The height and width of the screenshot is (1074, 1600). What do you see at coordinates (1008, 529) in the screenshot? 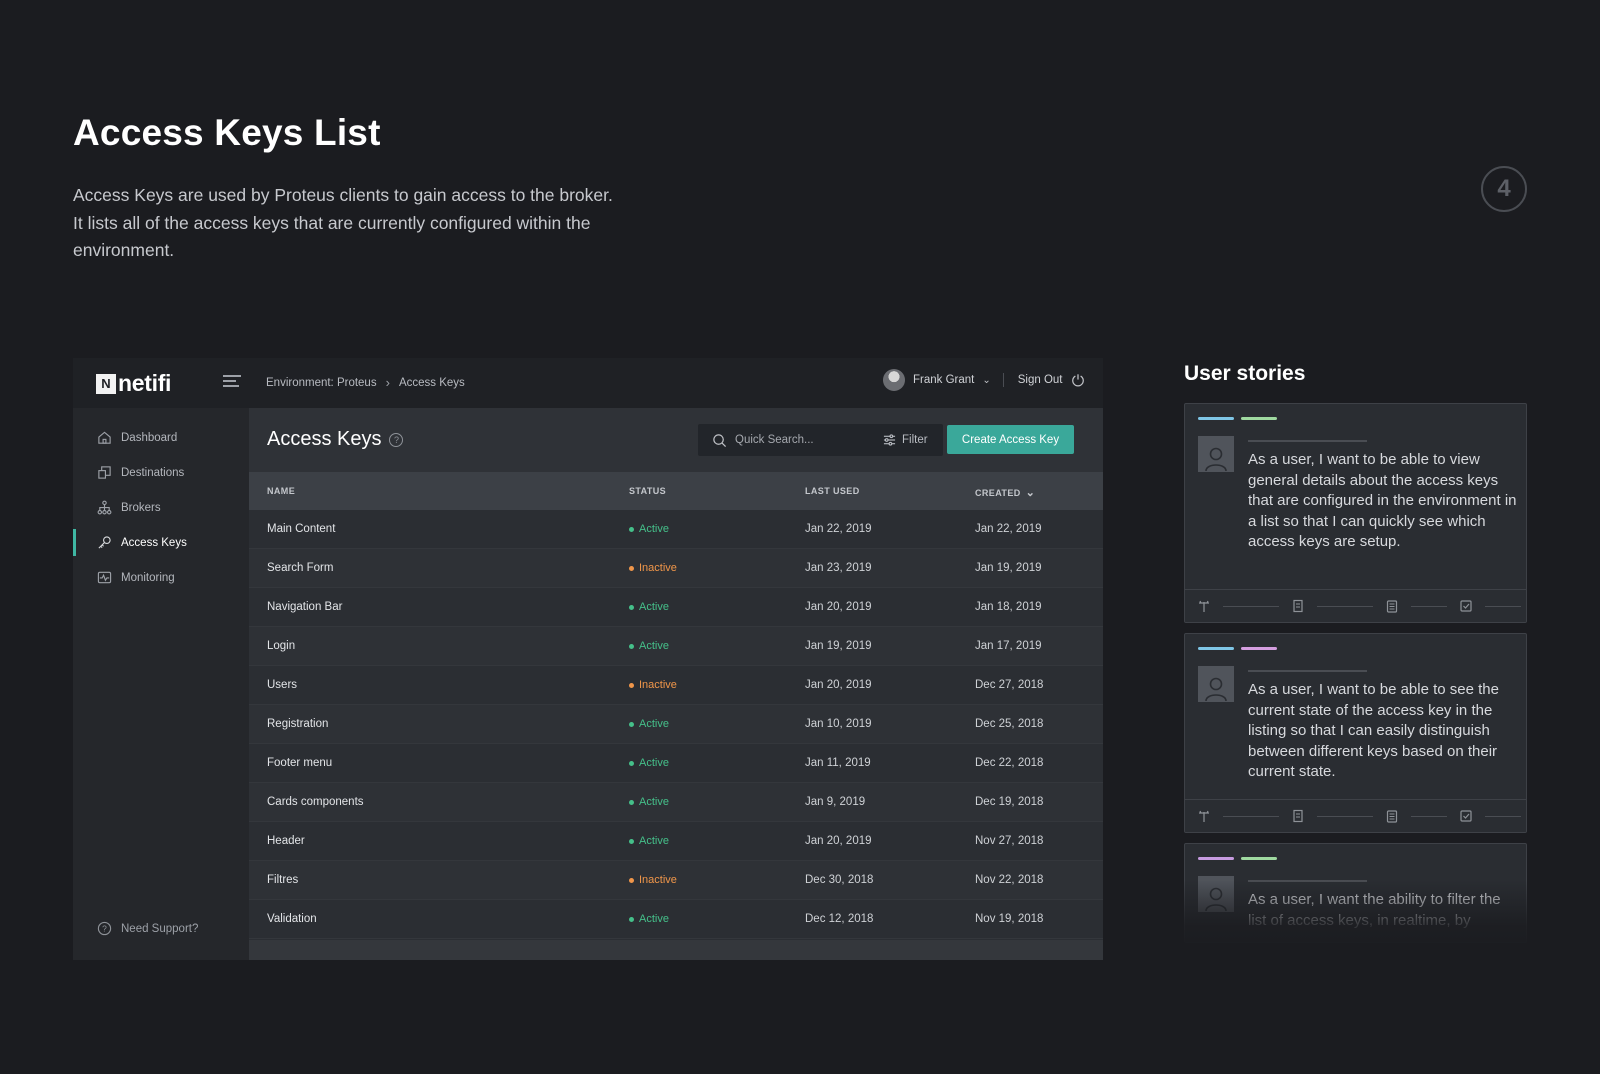
I see `cell-created: Jan 22, 2019` at bounding box center [1008, 529].